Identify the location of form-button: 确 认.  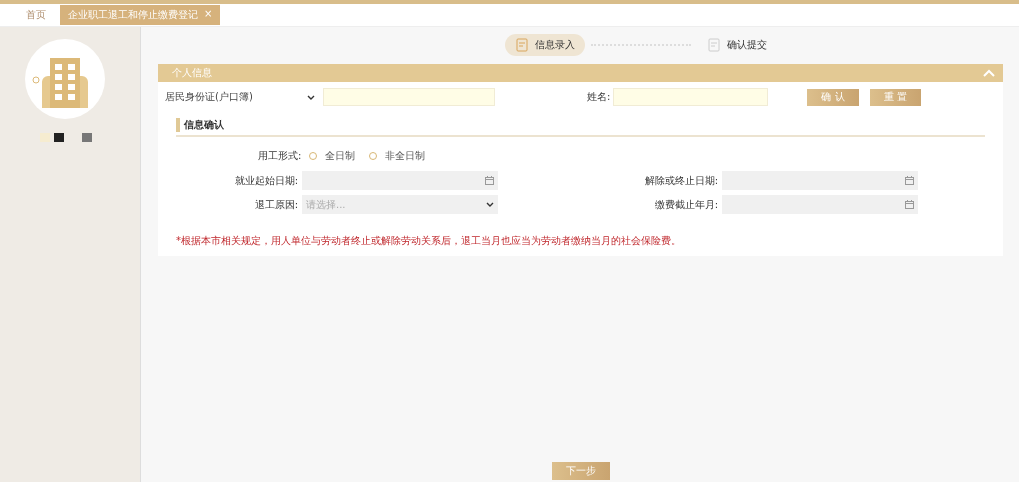
(833, 97).